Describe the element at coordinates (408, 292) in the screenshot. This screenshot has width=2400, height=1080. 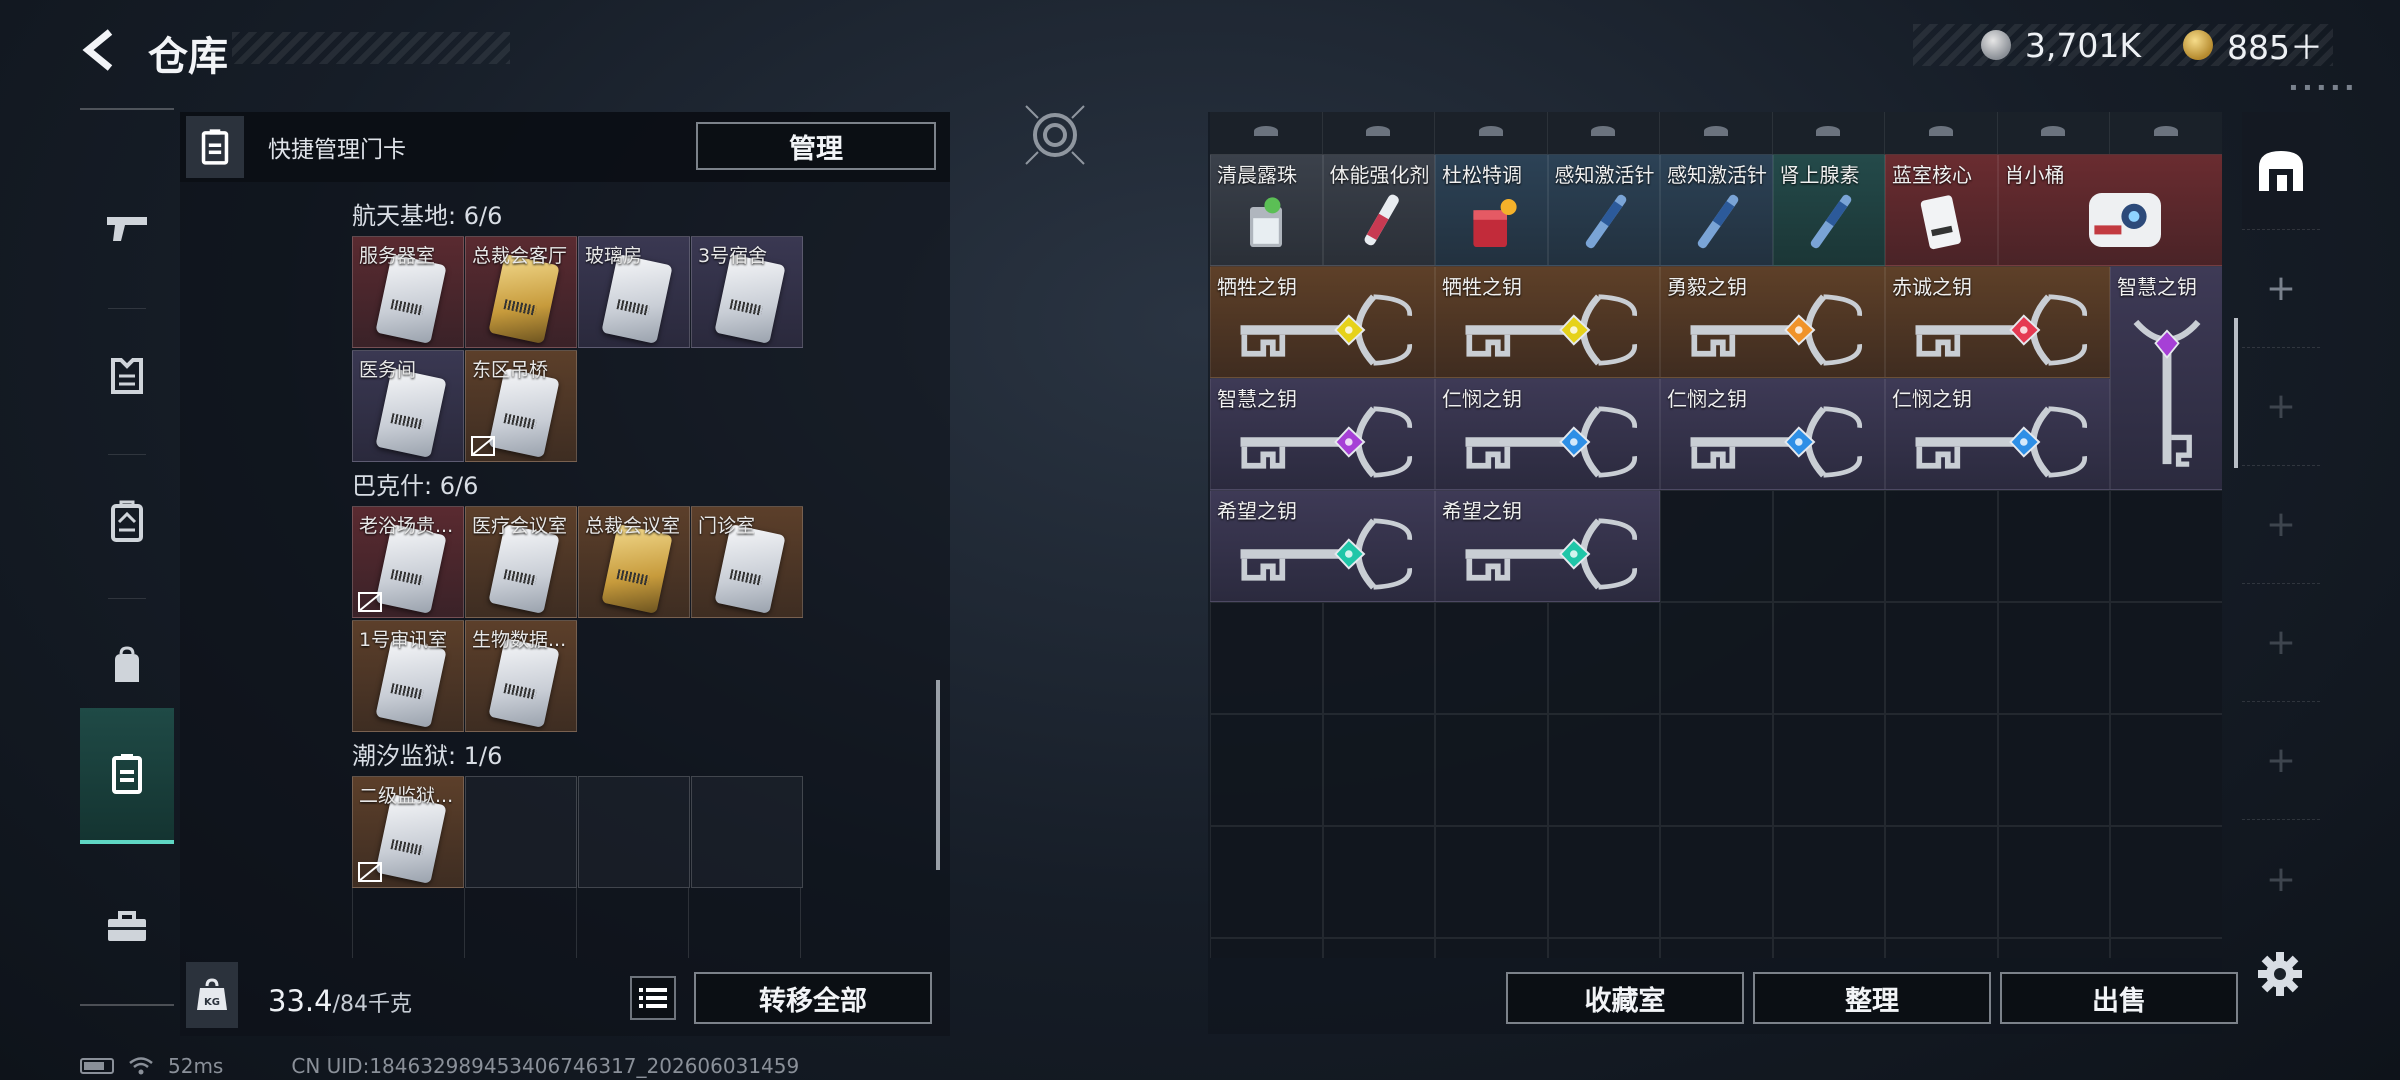
I see `keycard-item: 服务器室` at that location.